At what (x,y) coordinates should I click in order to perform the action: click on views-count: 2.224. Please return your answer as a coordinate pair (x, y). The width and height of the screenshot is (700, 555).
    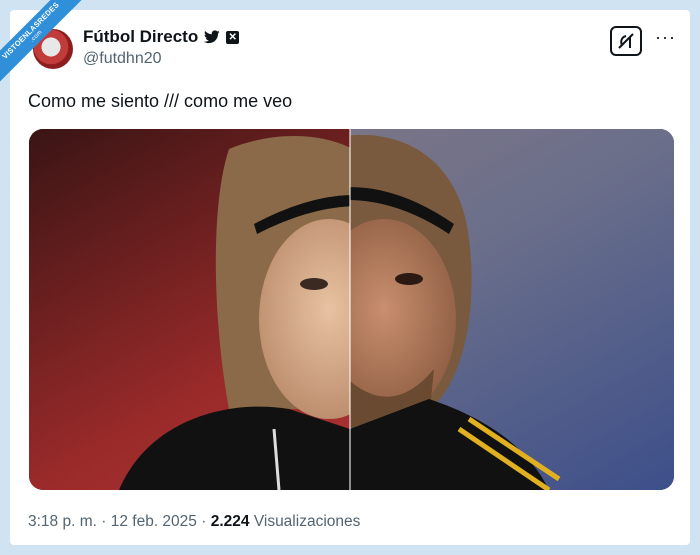
    Looking at the image, I should click on (230, 521).